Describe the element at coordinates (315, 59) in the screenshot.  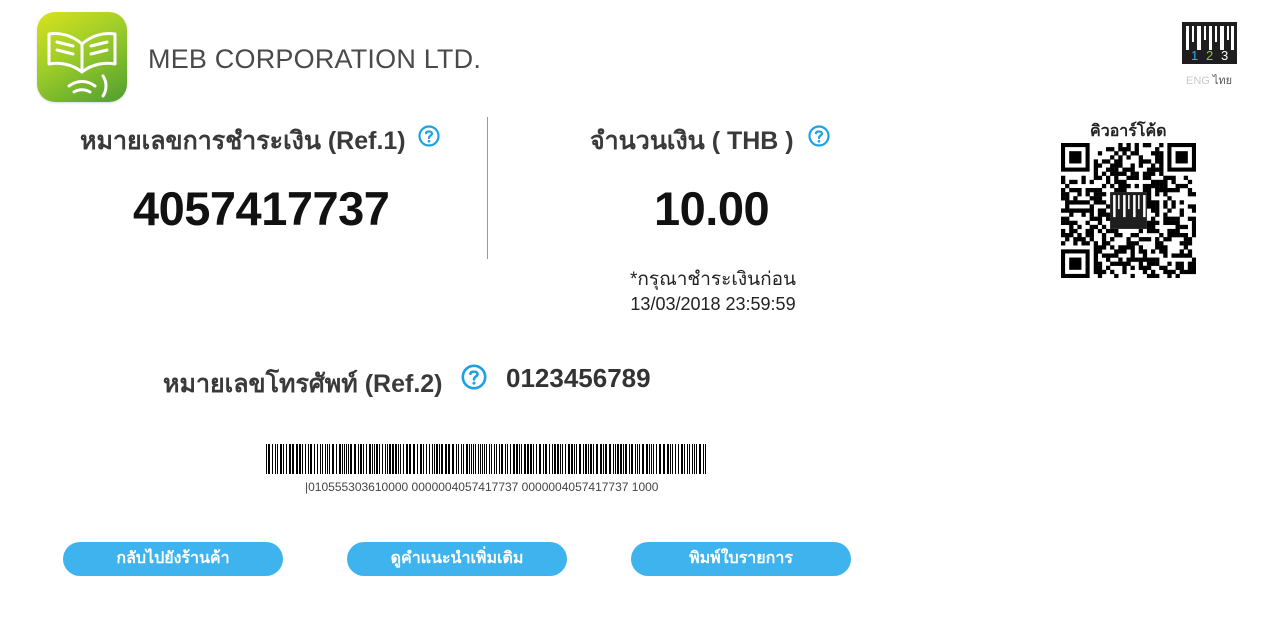
I see `company-name: MEB CORPORATION LTD.` at that location.